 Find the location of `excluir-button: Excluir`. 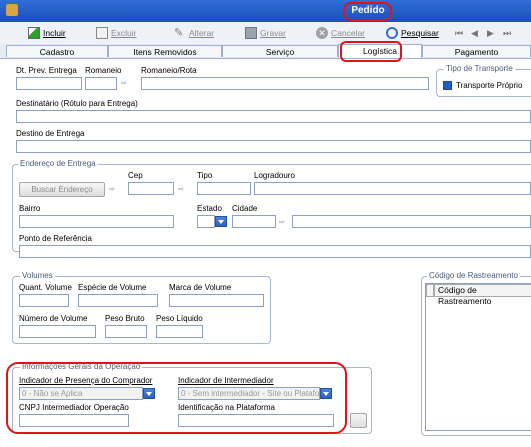

excluir-button: Excluir is located at coordinates (116, 33).